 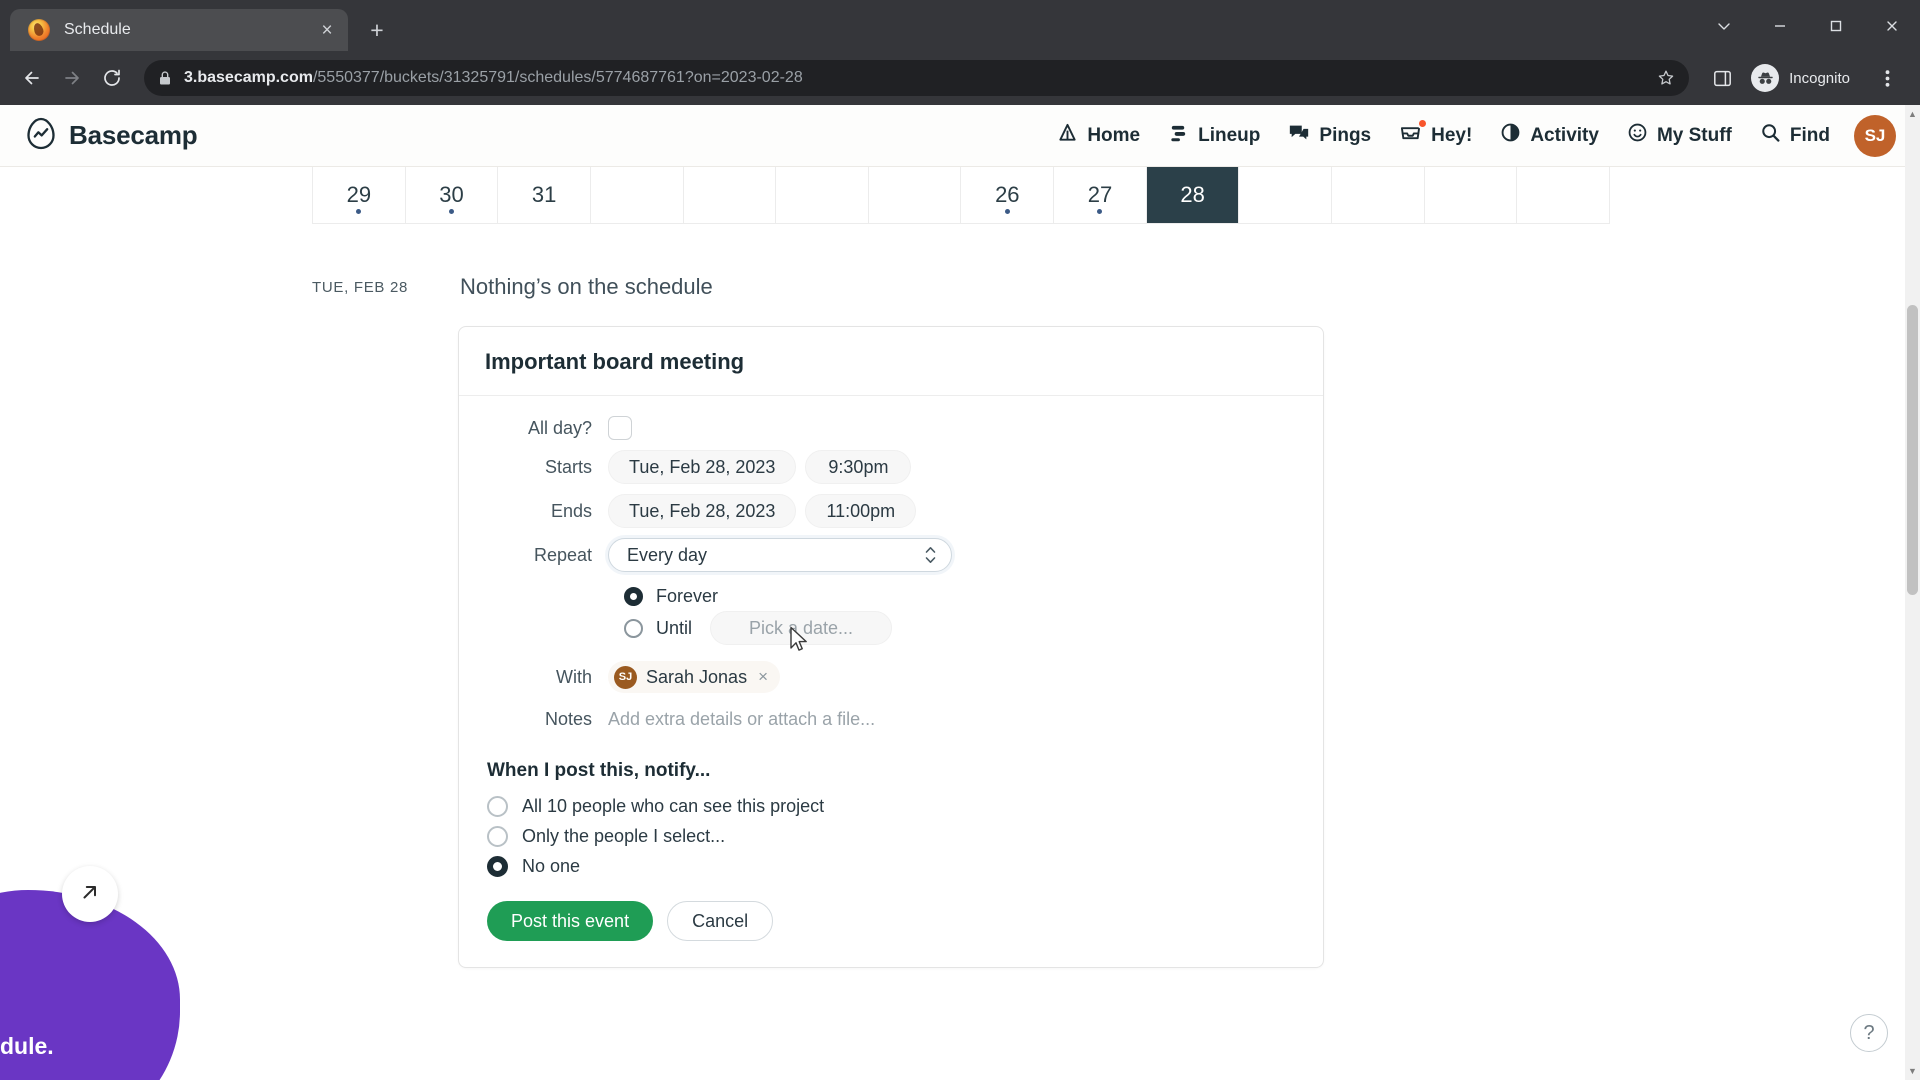 I want to click on person-chip: SJ Sarah Jonas ×, so click(x=694, y=677).